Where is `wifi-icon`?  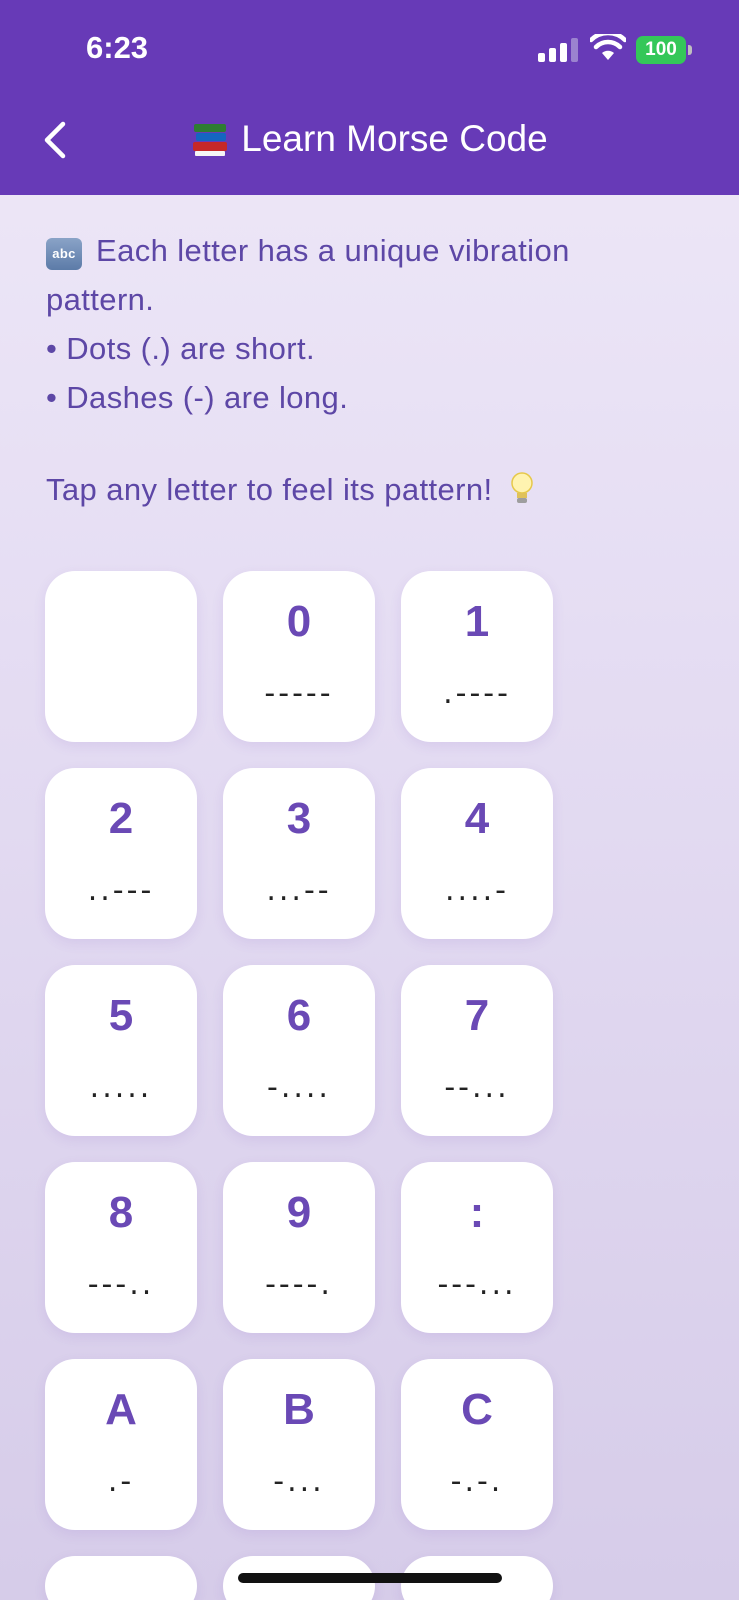 wifi-icon is located at coordinates (608, 47).